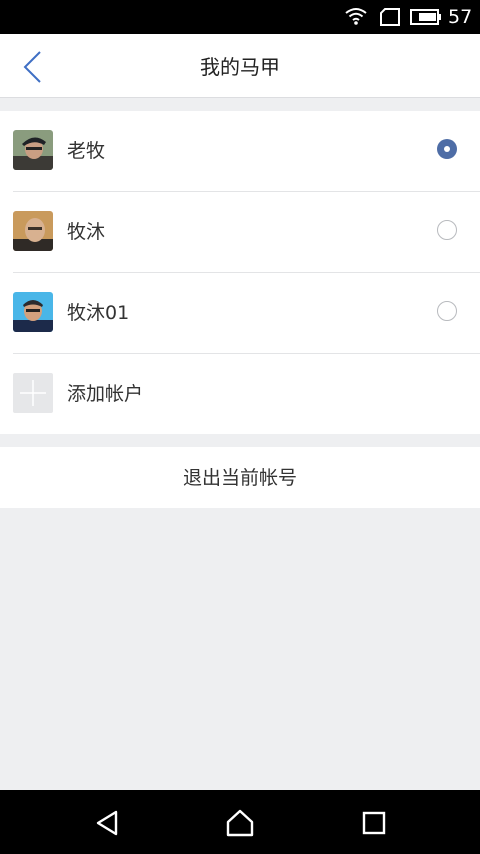 This screenshot has width=480, height=854. Describe the element at coordinates (33, 231) in the screenshot. I see `avatar-mumu` at that location.